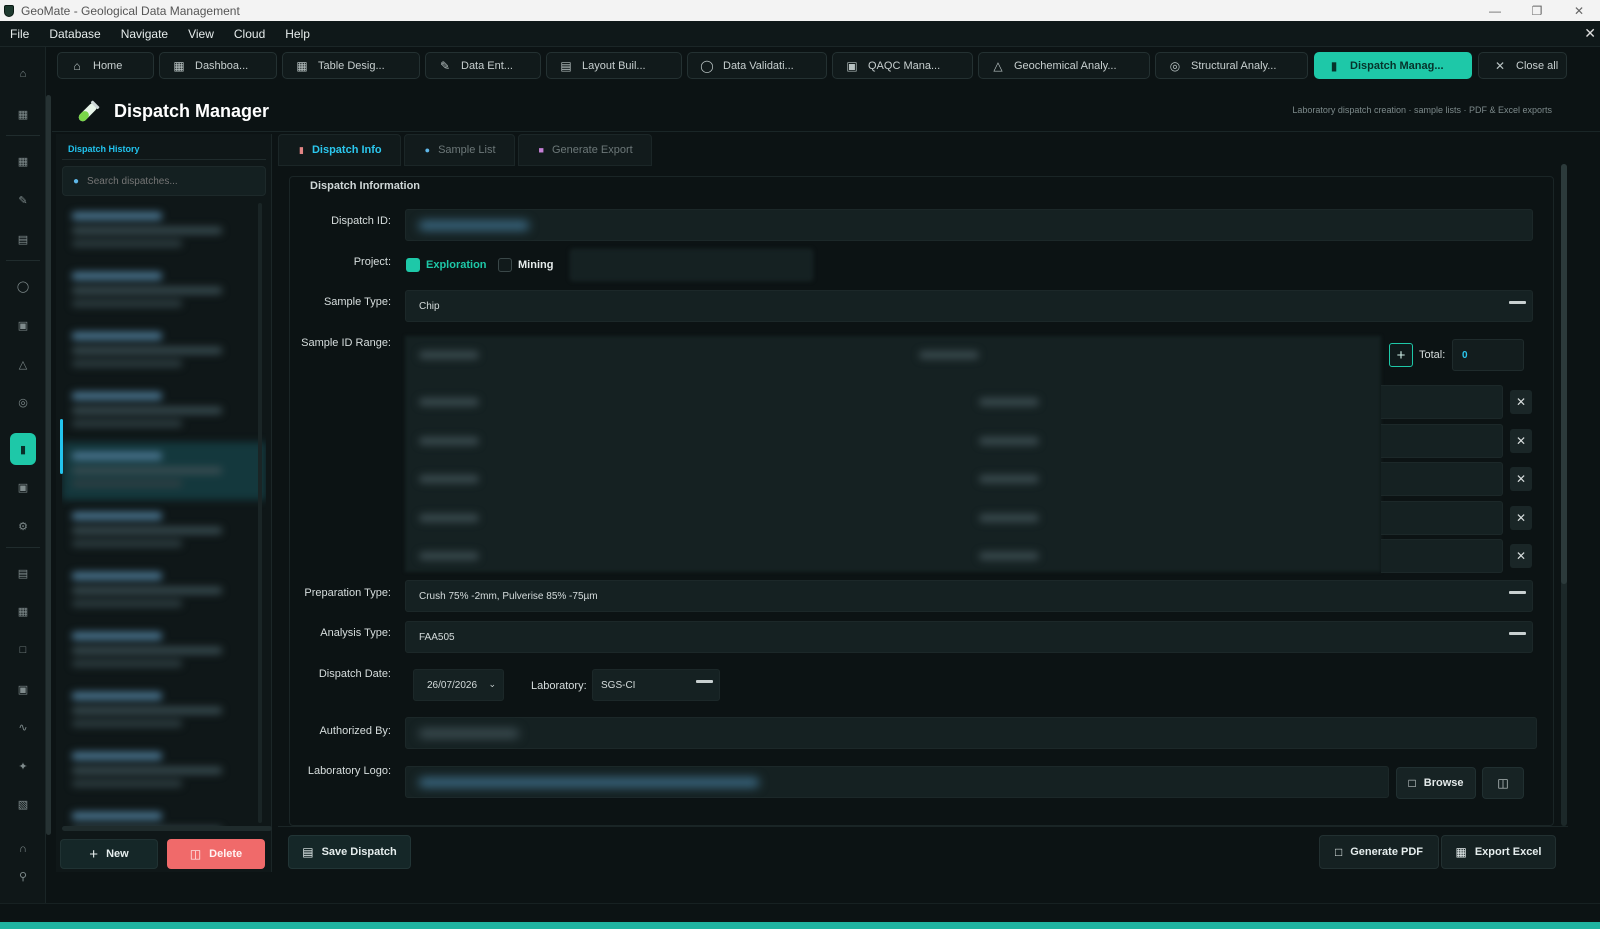 This screenshot has width=1600, height=929. I want to click on dispatch-date-picker: 26/07/2026 ⌄, so click(458, 685).